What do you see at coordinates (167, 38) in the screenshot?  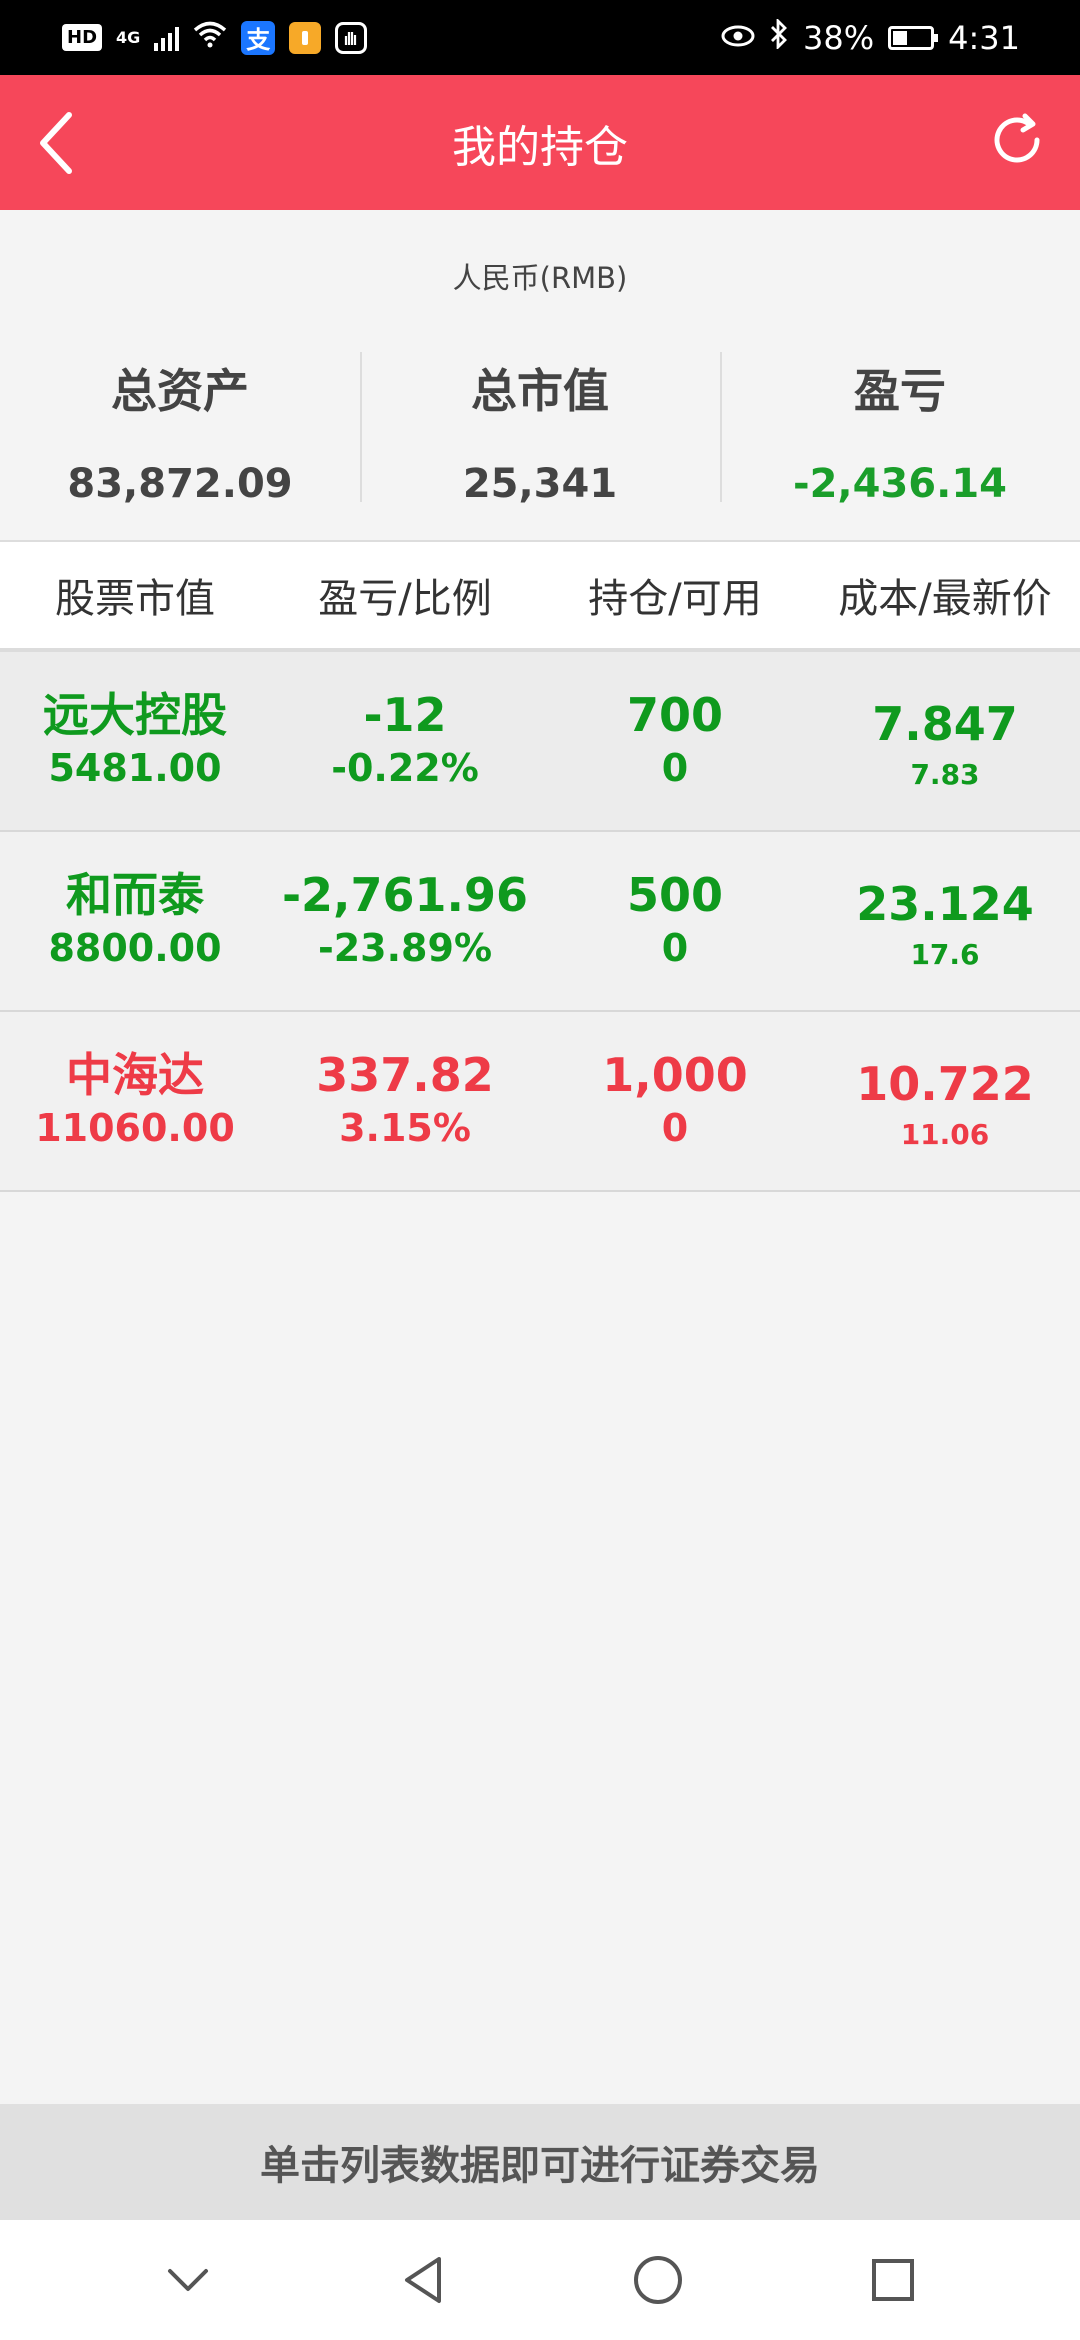 I see `signal-icon` at bounding box center [167, 38].